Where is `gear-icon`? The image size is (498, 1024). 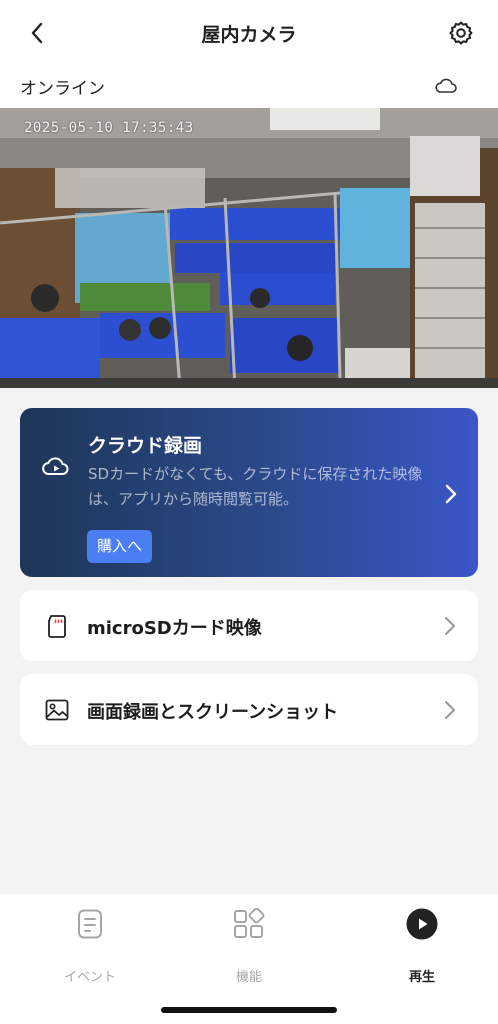 gear-icon is located at coordinates (461, 33).